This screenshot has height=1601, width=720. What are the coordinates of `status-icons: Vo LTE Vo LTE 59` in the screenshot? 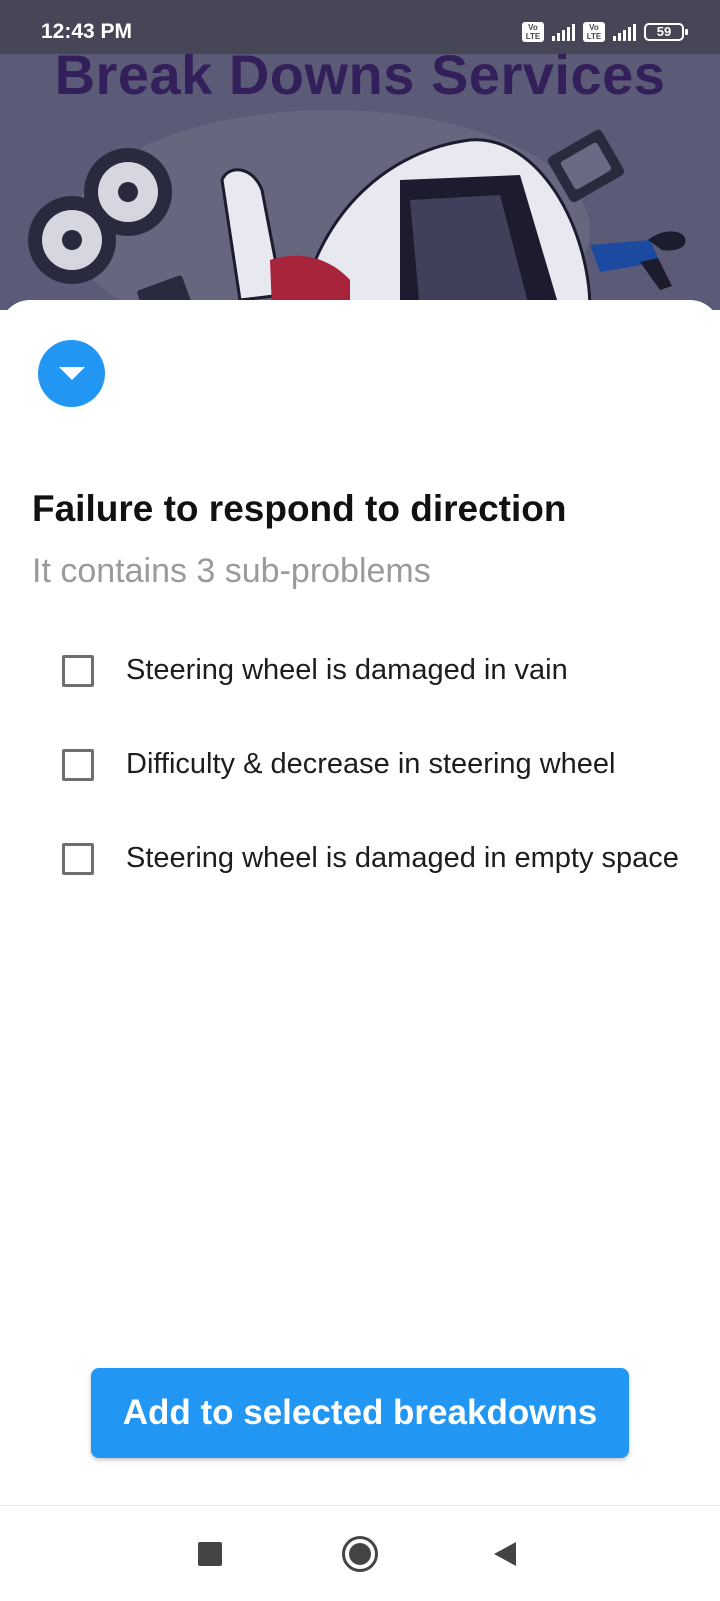 It's located at (605, 32).